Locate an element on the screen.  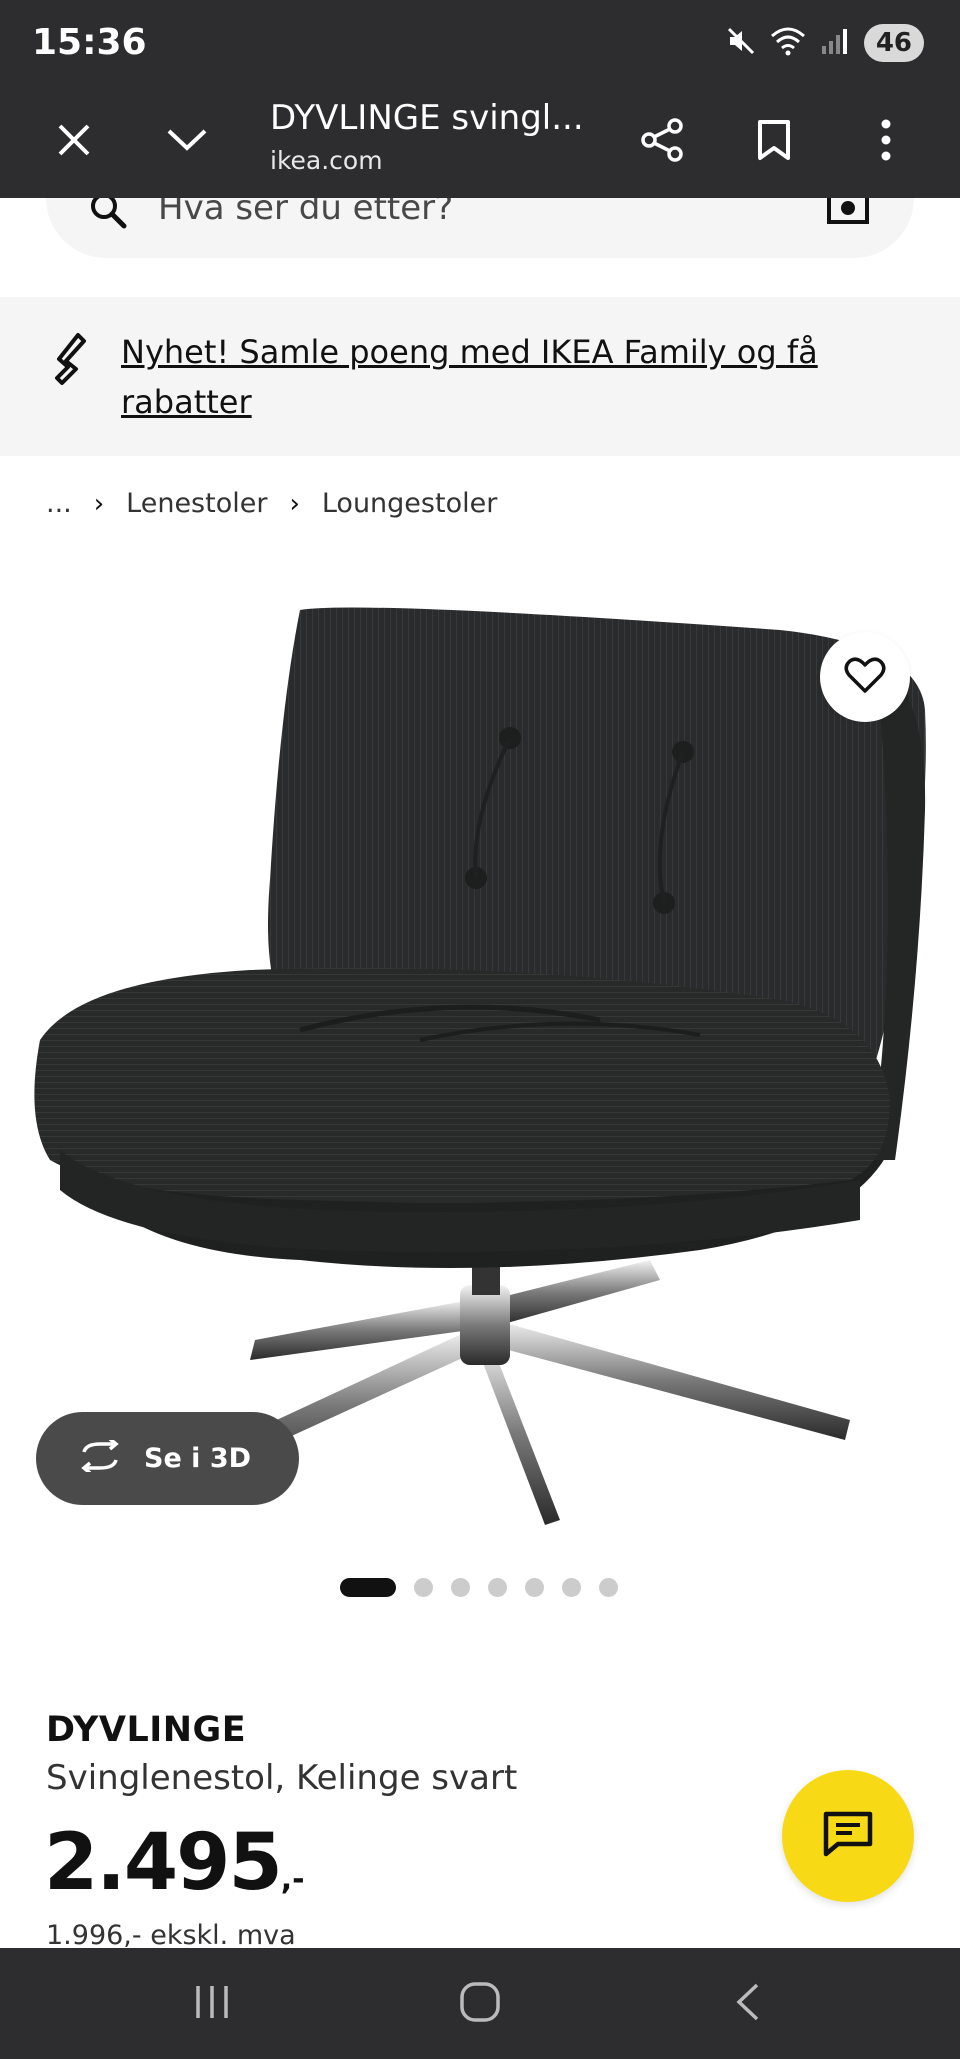
bookmark-icon is located at coordinates (774, 142).